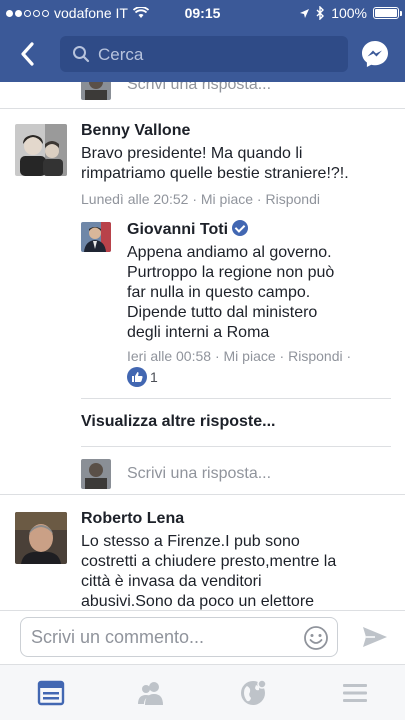 The width and height of the screenshot is (405, 720). What do you see at coordinates (229, 252) in the screenshot?
I see `reply-text-line: Appena andiamo al governo.` at bounding box center [229, 252].